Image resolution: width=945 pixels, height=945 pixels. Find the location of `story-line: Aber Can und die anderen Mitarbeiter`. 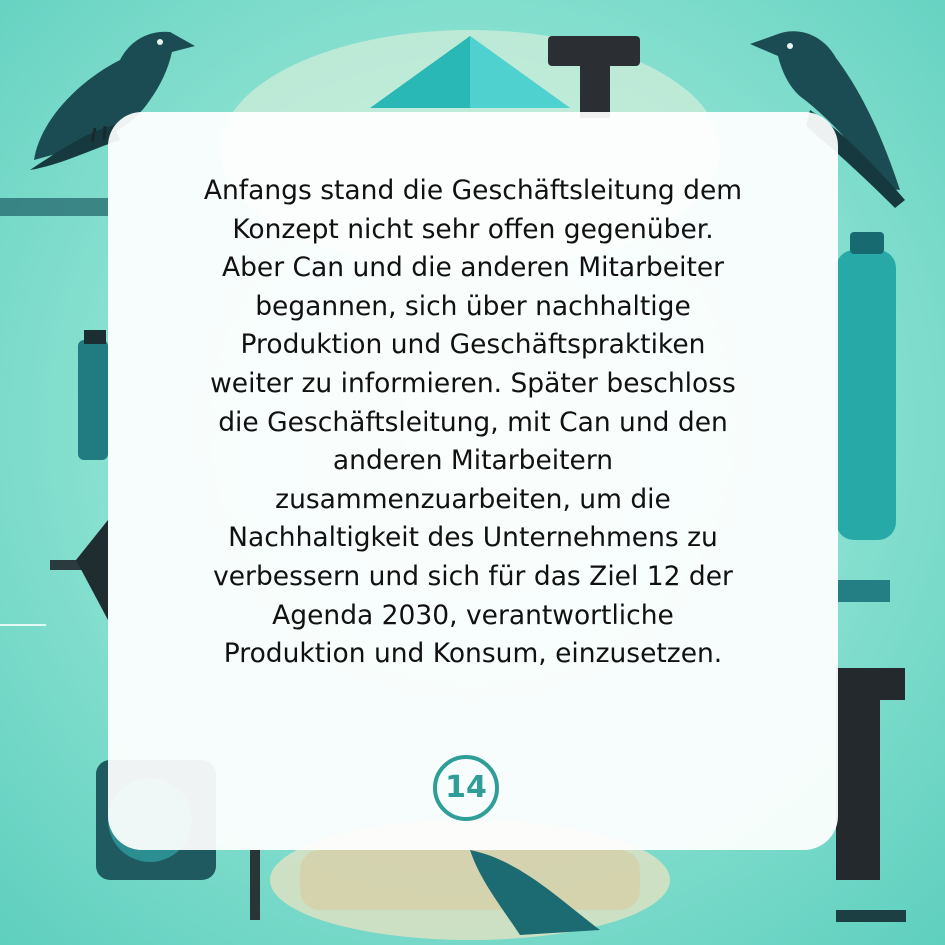

story-line: Aber Can und die anderen Mitarbeiter is located at coordinates (473, 268).